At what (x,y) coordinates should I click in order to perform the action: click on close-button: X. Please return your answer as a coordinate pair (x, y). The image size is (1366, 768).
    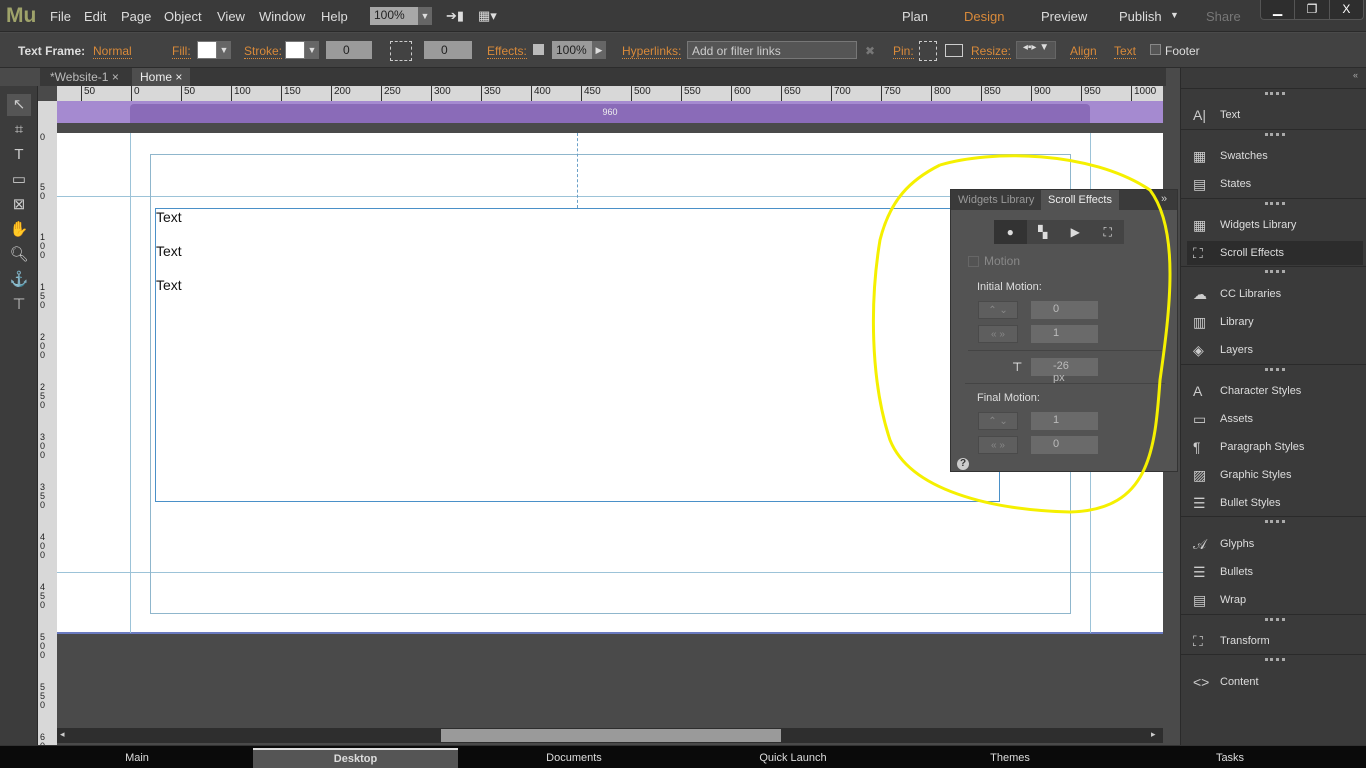
    Looking at the image, I should click on (1346, 9).